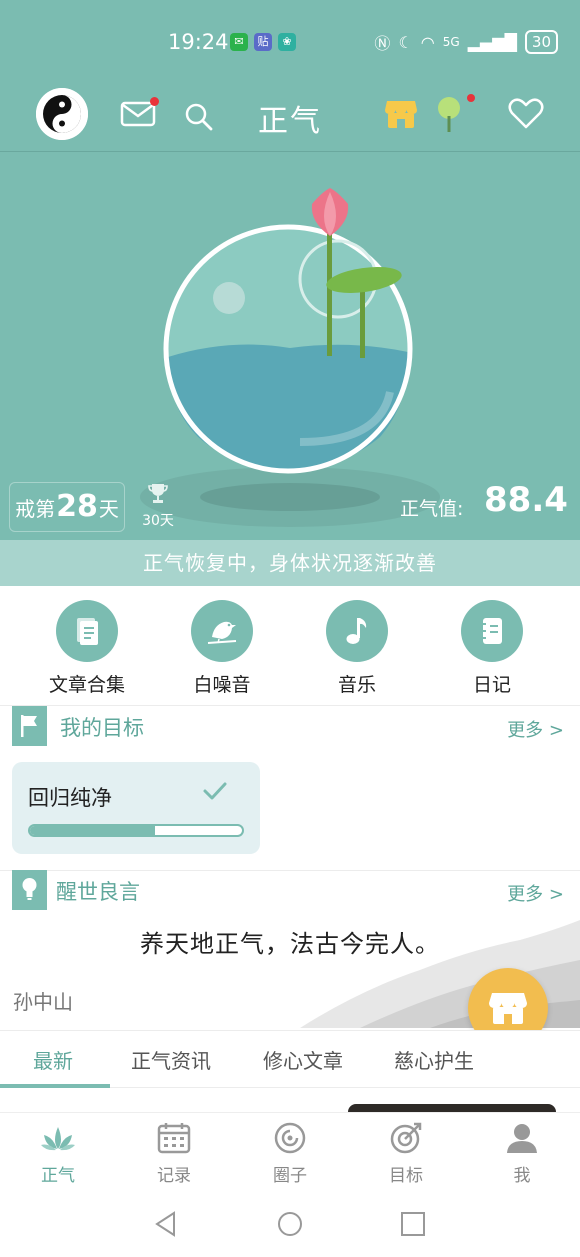  Describe the element at coordinates (491, 631) in the screenshot. I see `notebook-icon` at that location.